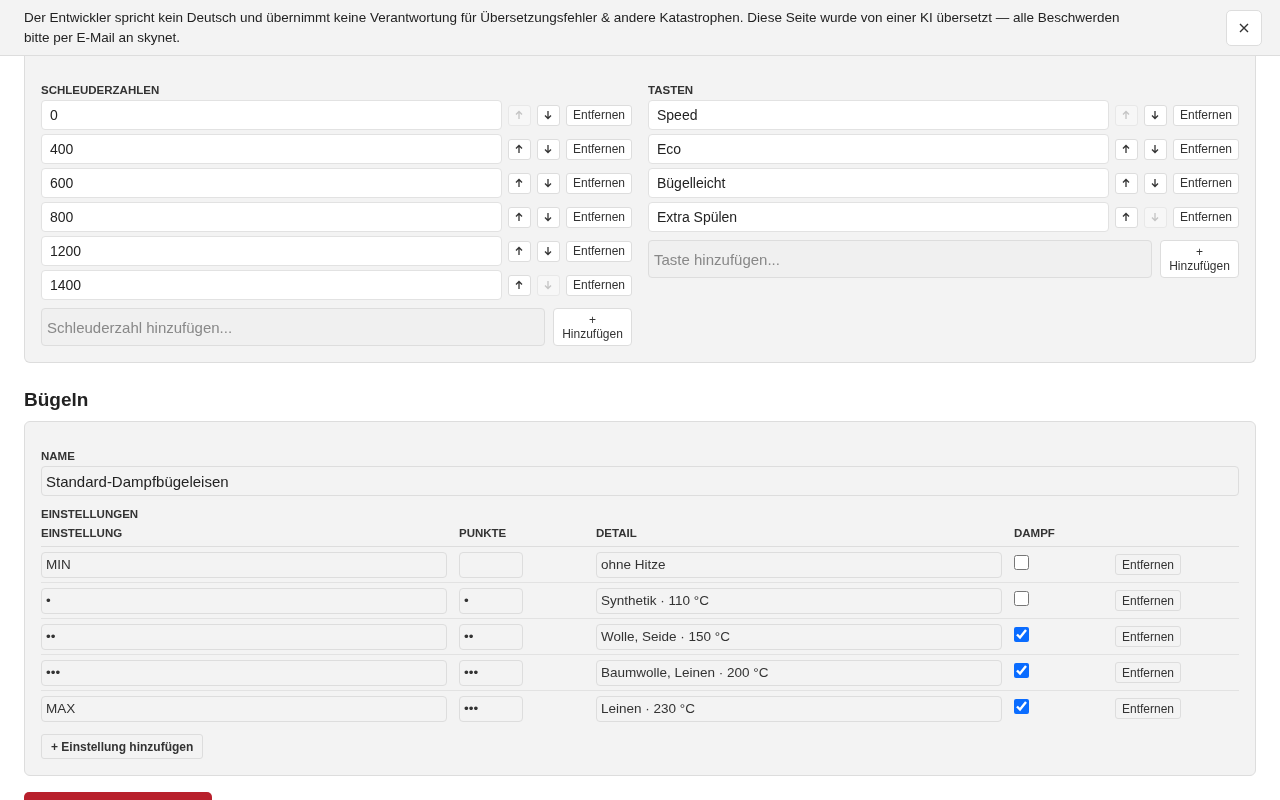 Image resolution: width=1280 pixels, height=800 pixels. I want to click on value-field: 800, so click(271, 217).